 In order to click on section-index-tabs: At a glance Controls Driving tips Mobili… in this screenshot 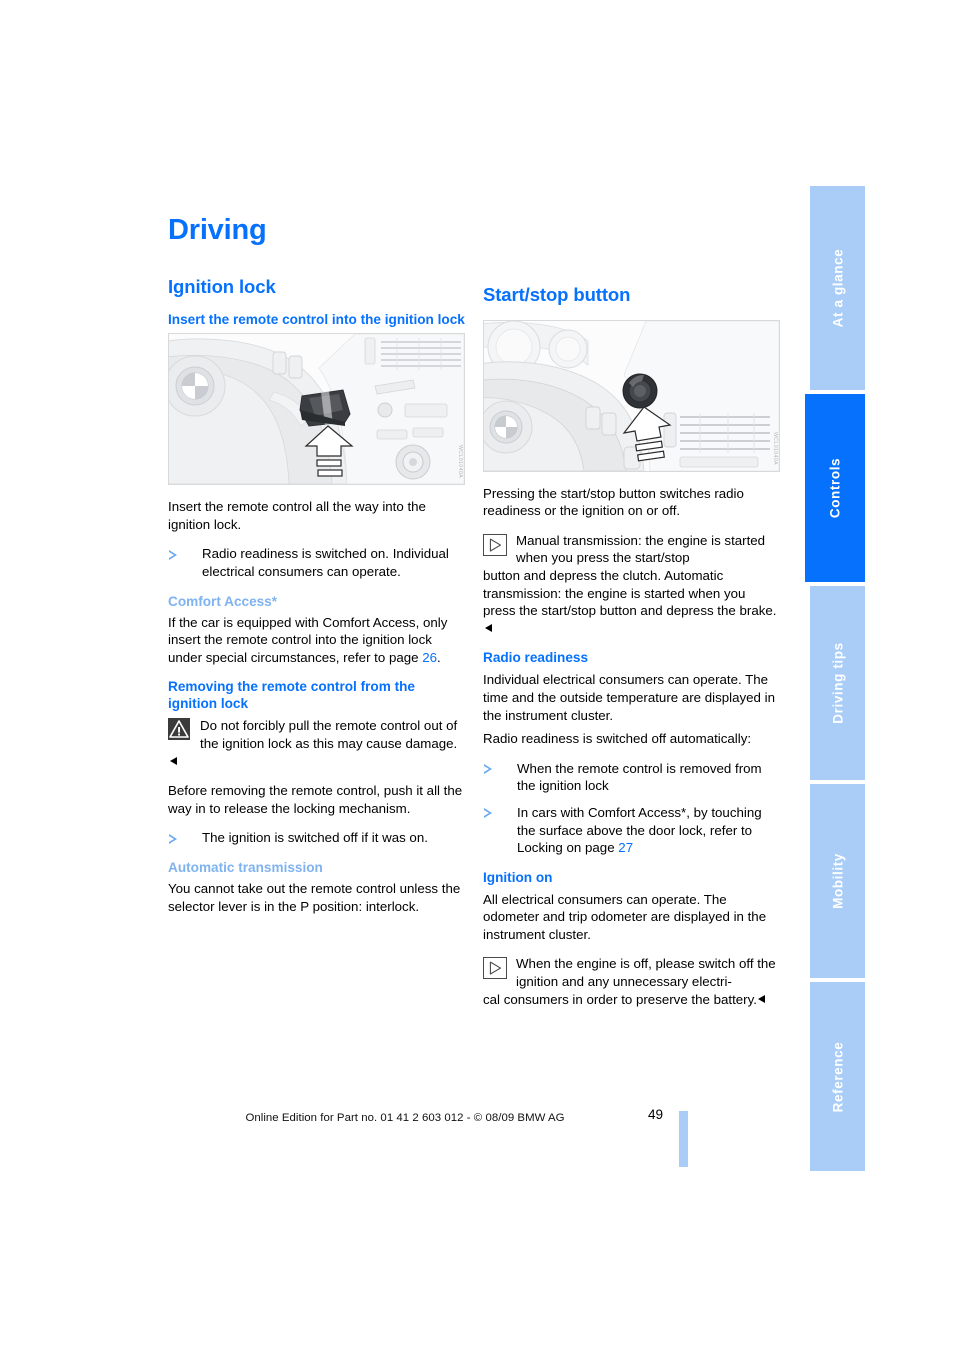, I will do `click(879, 678)`.